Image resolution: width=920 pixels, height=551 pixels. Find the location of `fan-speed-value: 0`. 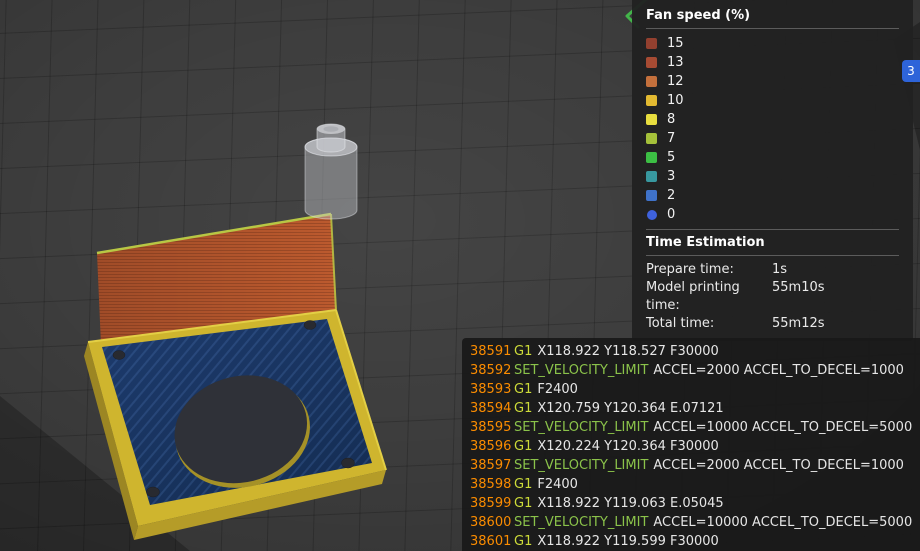

fan-speed-value: 0 is located at coordinates (671, 214).